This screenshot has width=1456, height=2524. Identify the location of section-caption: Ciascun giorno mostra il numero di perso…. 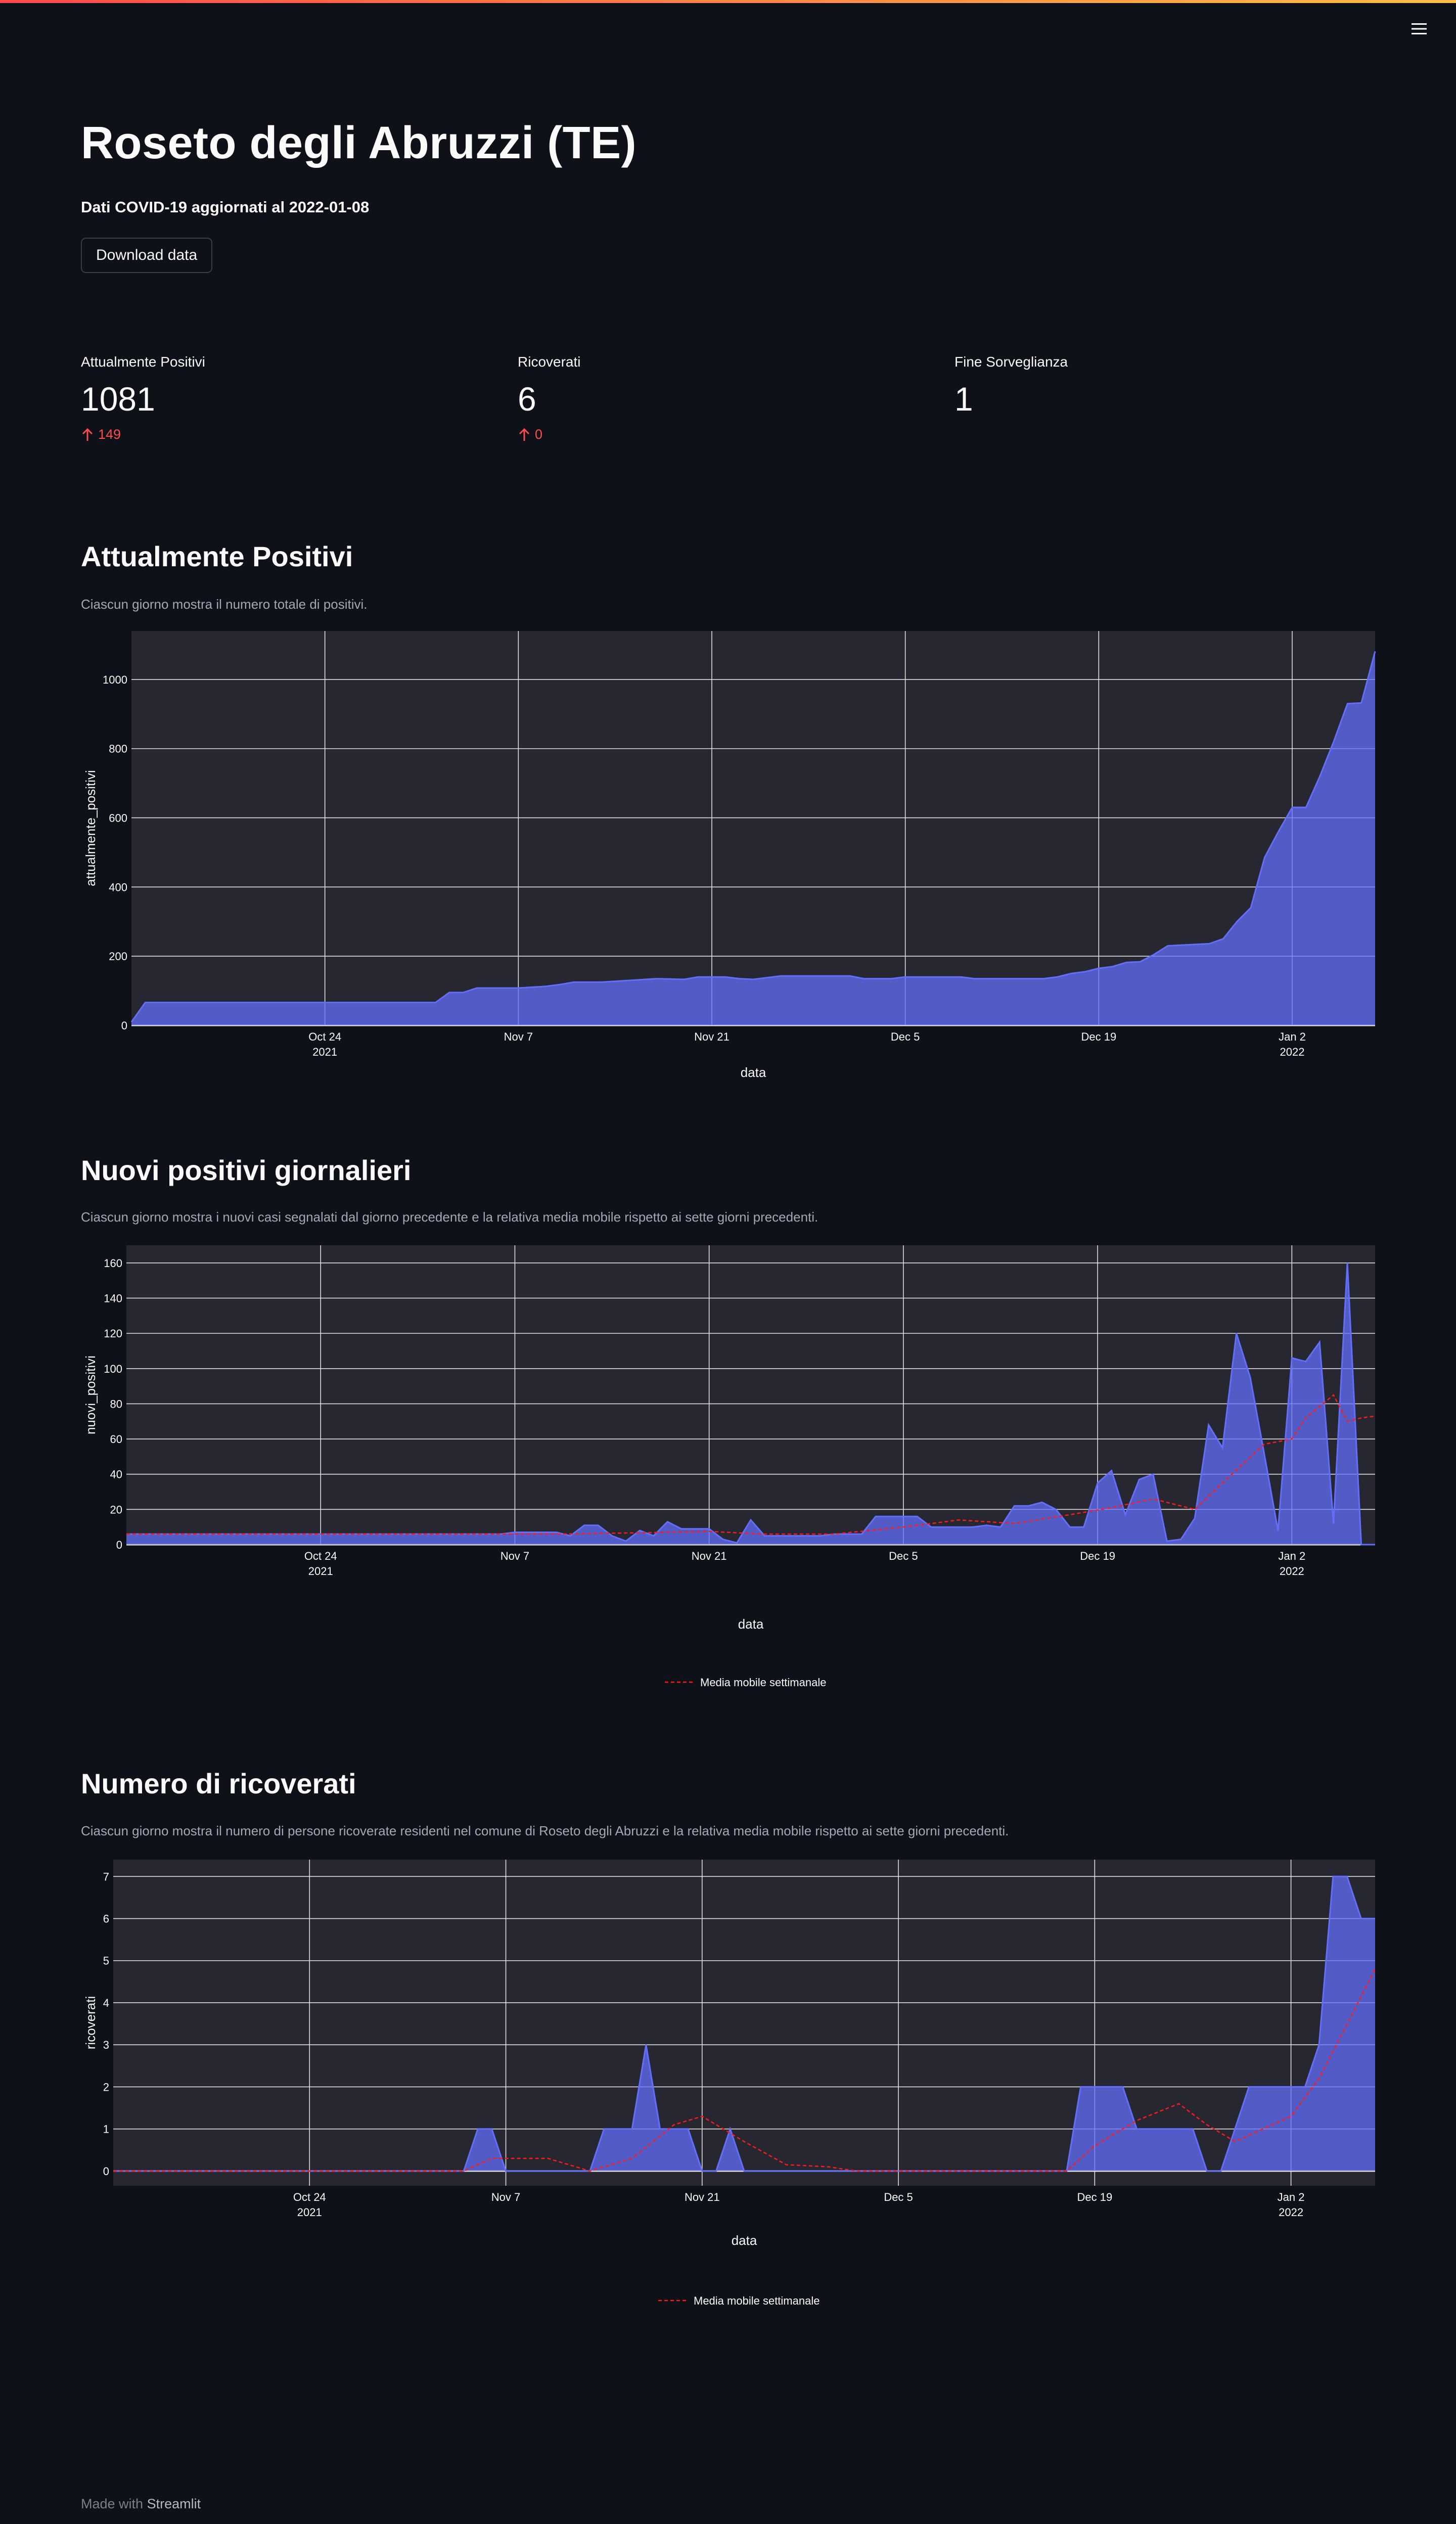
(545, 1830).